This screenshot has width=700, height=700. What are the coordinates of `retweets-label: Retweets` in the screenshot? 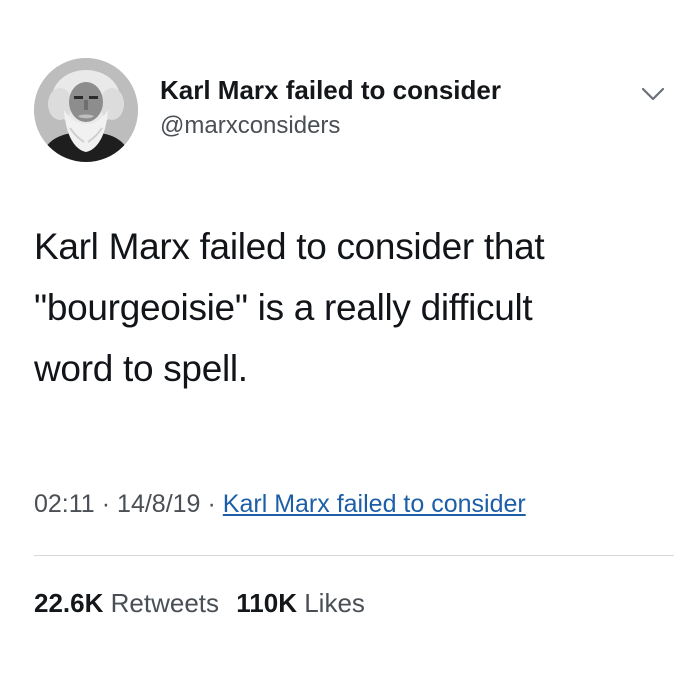 It's located at (165, 603).